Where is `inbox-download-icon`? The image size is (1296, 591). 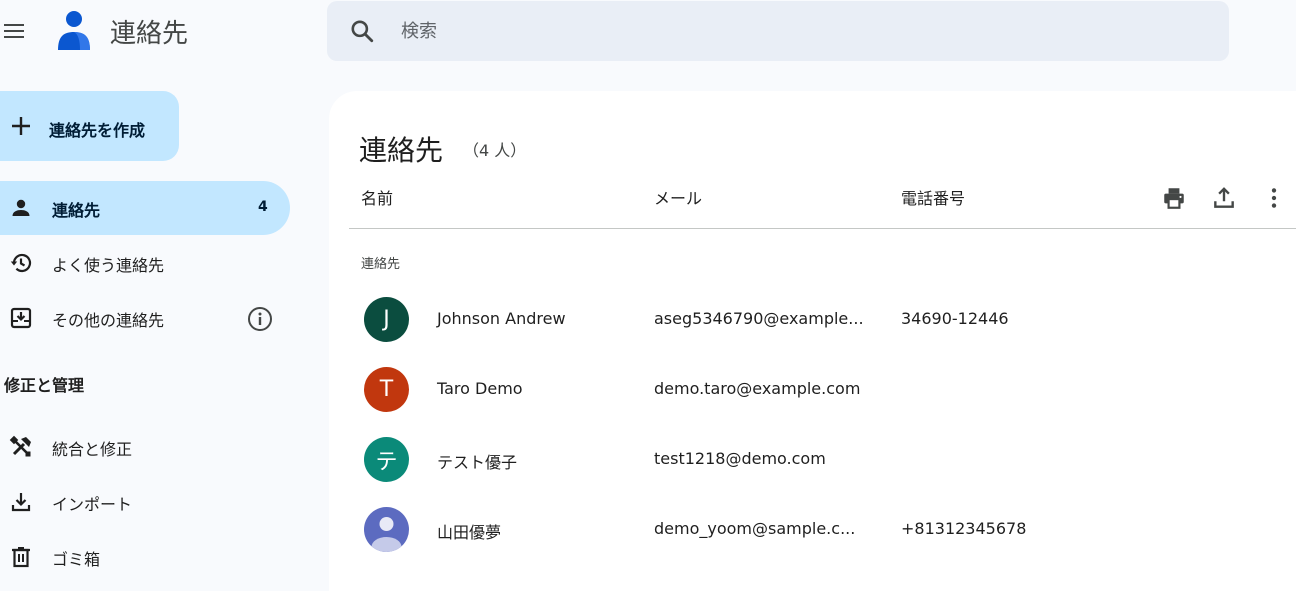
inbox-download-icon is located at coordinates (21, 318).